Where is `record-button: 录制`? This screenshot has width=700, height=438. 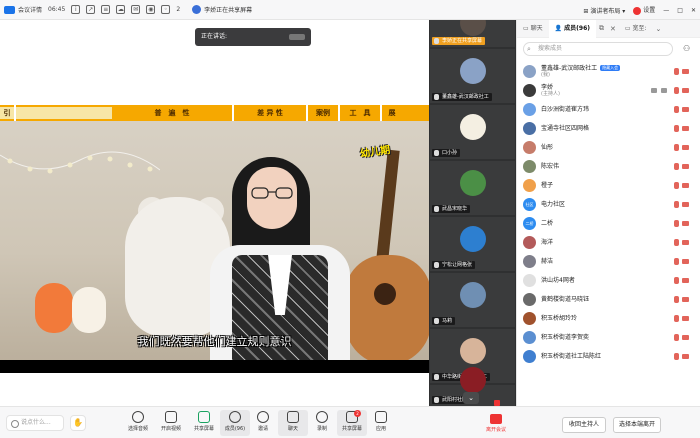
record-button: 录制 is located at coordinates (322, 423).